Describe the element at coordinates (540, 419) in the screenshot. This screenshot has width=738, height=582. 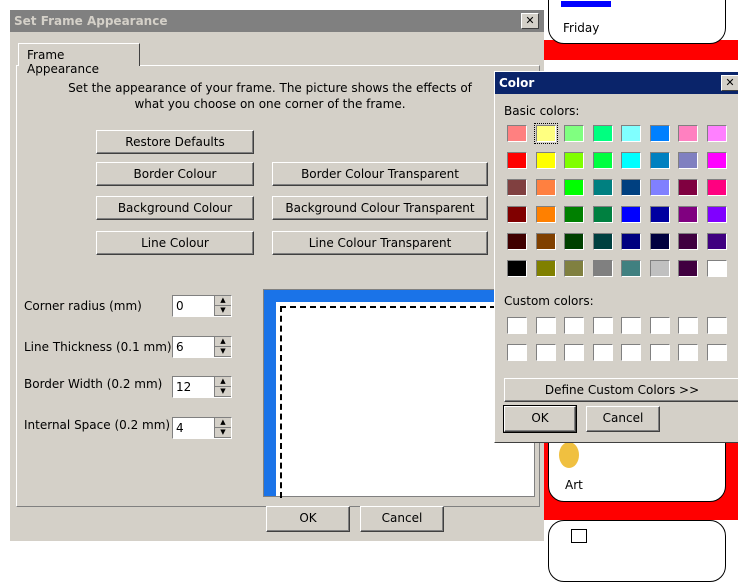
I see `color-ok-button: OK` at that location.